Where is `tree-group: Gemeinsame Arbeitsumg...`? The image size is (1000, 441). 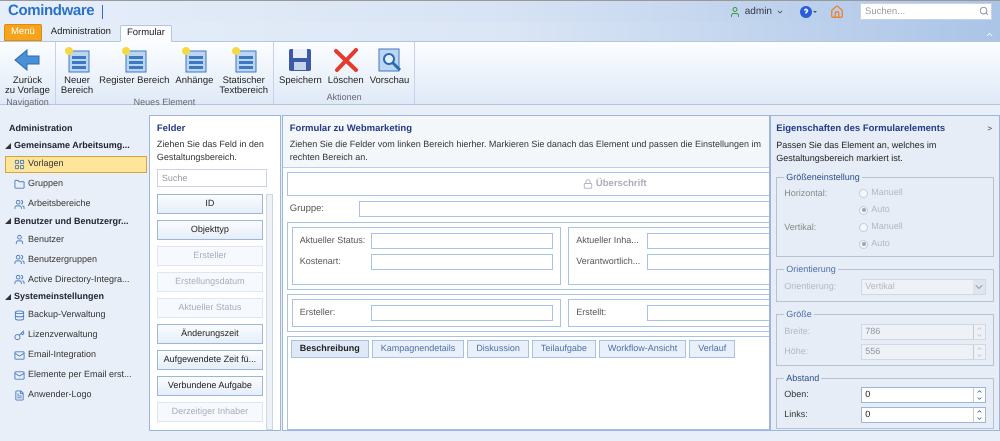
tree-group: Gemeinsame Arbeitsumg... is located at coordinates (76, 145).